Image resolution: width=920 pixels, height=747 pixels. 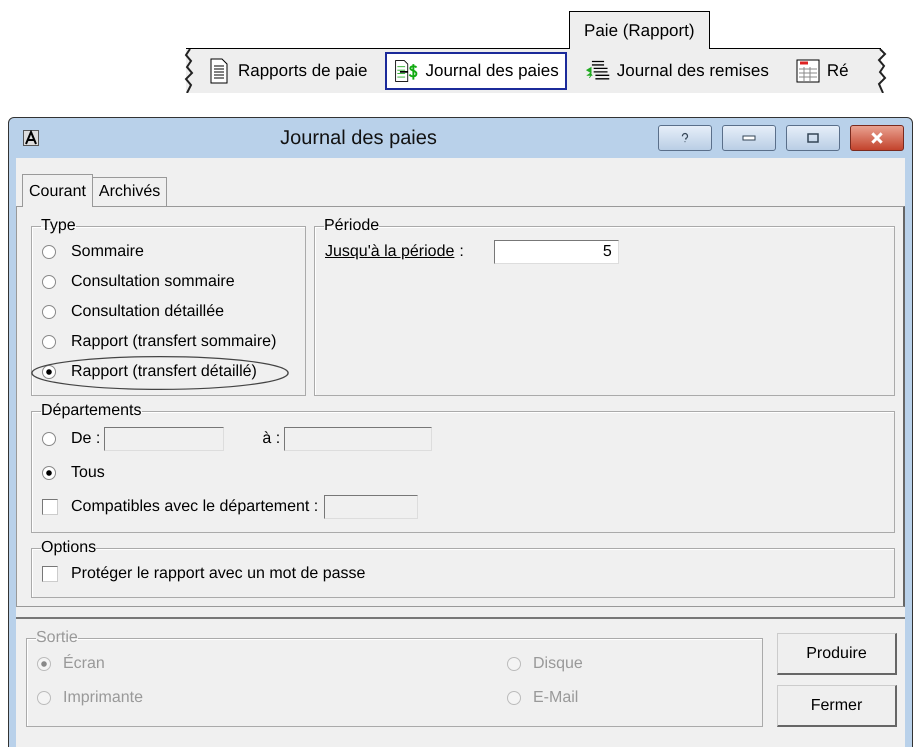 What do you see at coordinates (57, 190) in the screenshot?
I see `tab: Courant` at bounding box center [57, 190].